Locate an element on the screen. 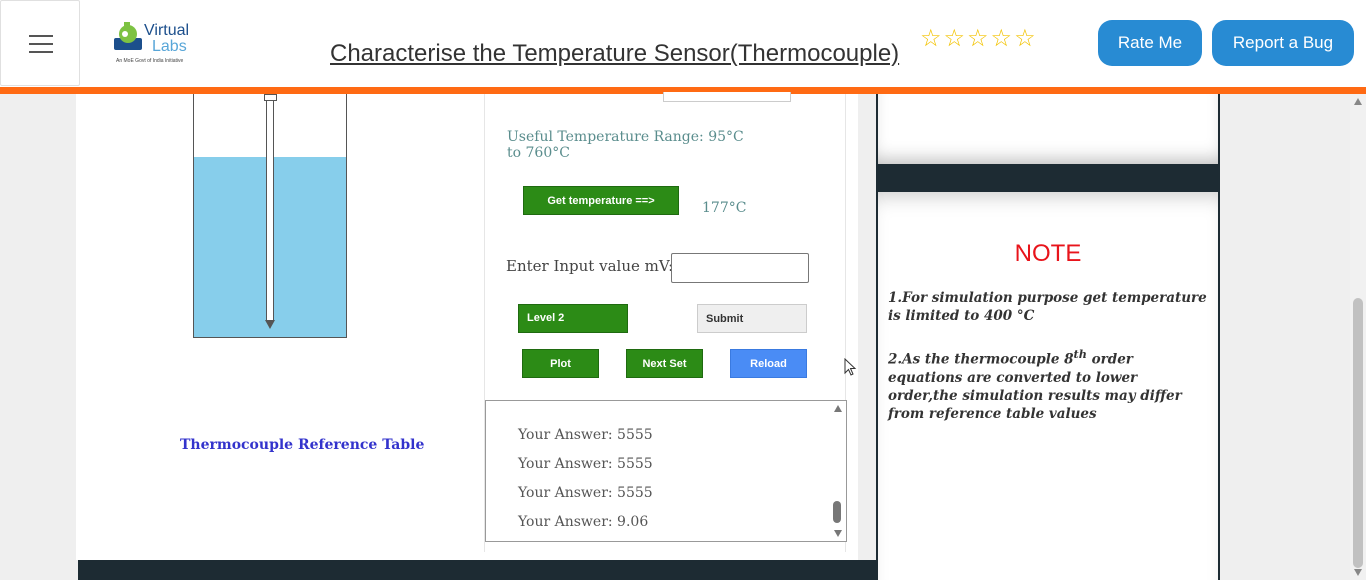 The image size is (1366, 580). page-scrollbar is located at coordinates (1358, 337).